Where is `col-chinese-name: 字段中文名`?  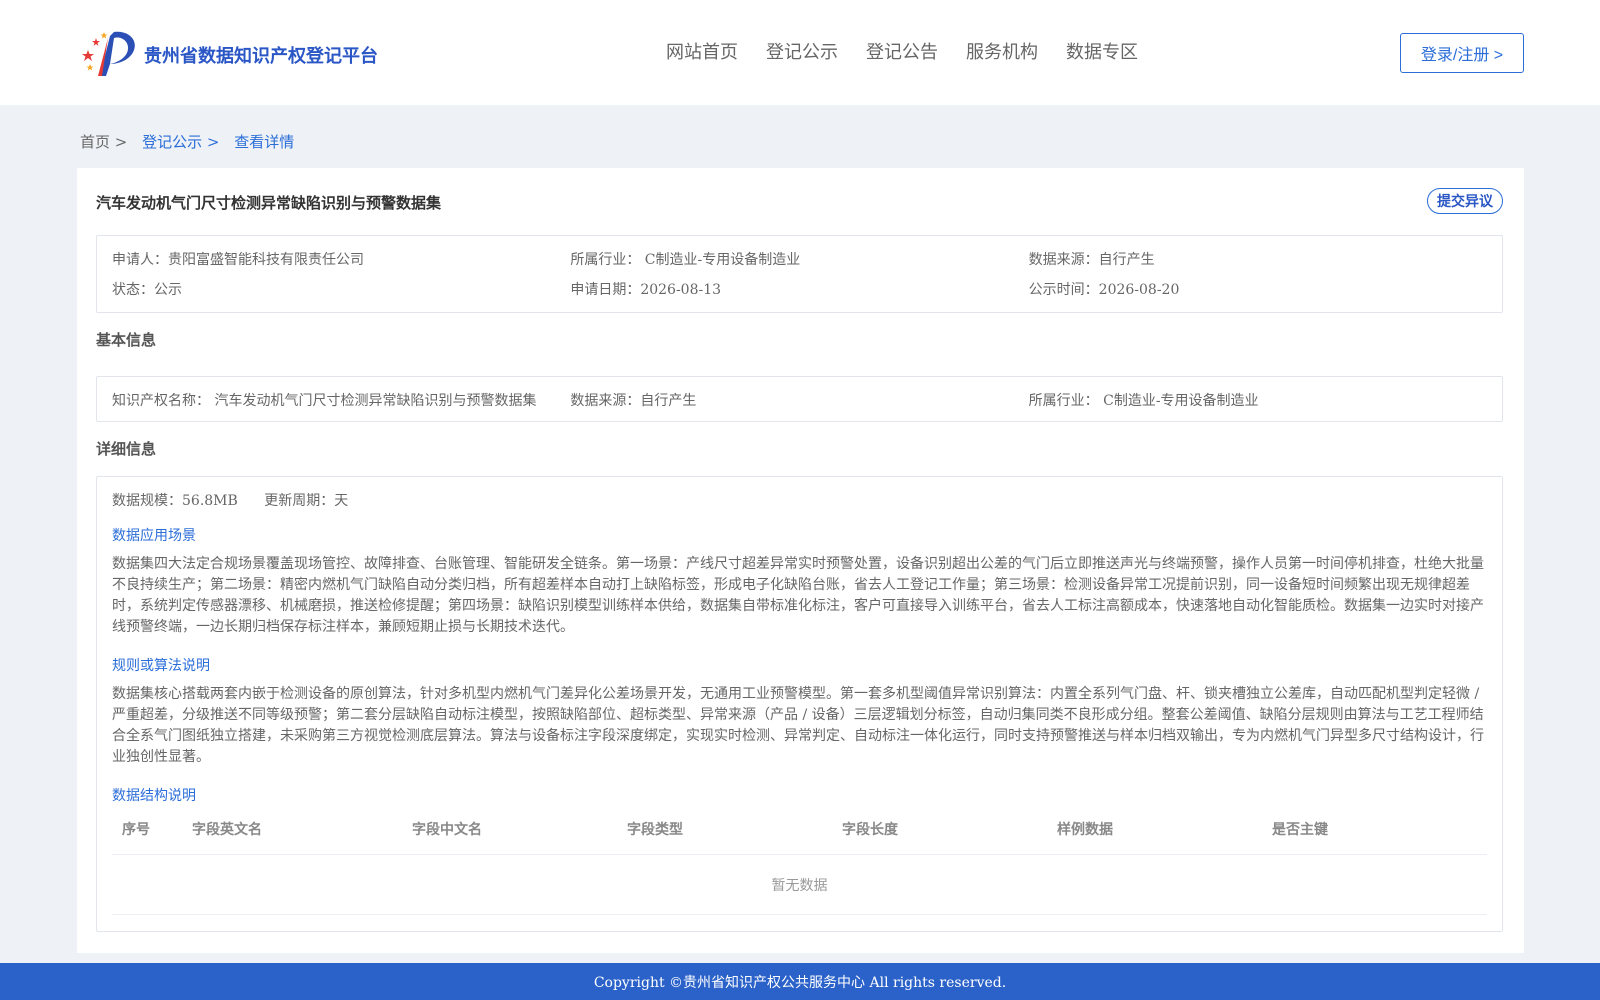 col-chinese-name: 字段中文名 is located at coordinates (447, 829).